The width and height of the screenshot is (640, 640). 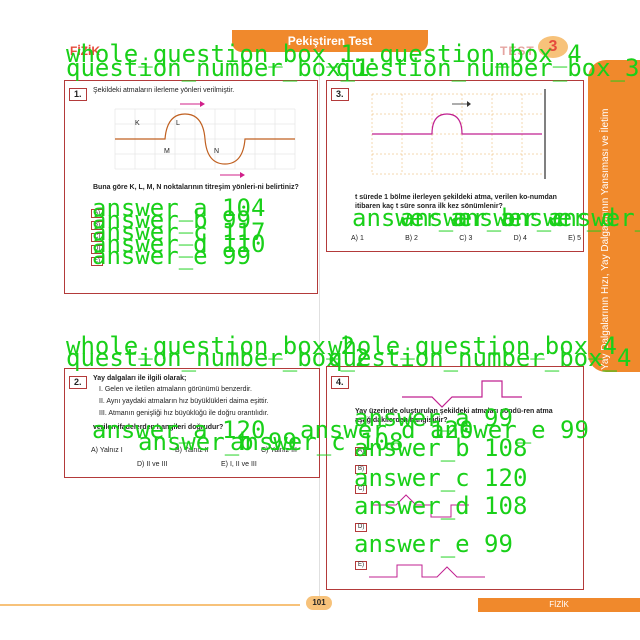 What do you see at coordinates (218, 358) in the screenshot?
I see `overlay-q2-num: question_number_box_2` at bounding box center [218, 358].